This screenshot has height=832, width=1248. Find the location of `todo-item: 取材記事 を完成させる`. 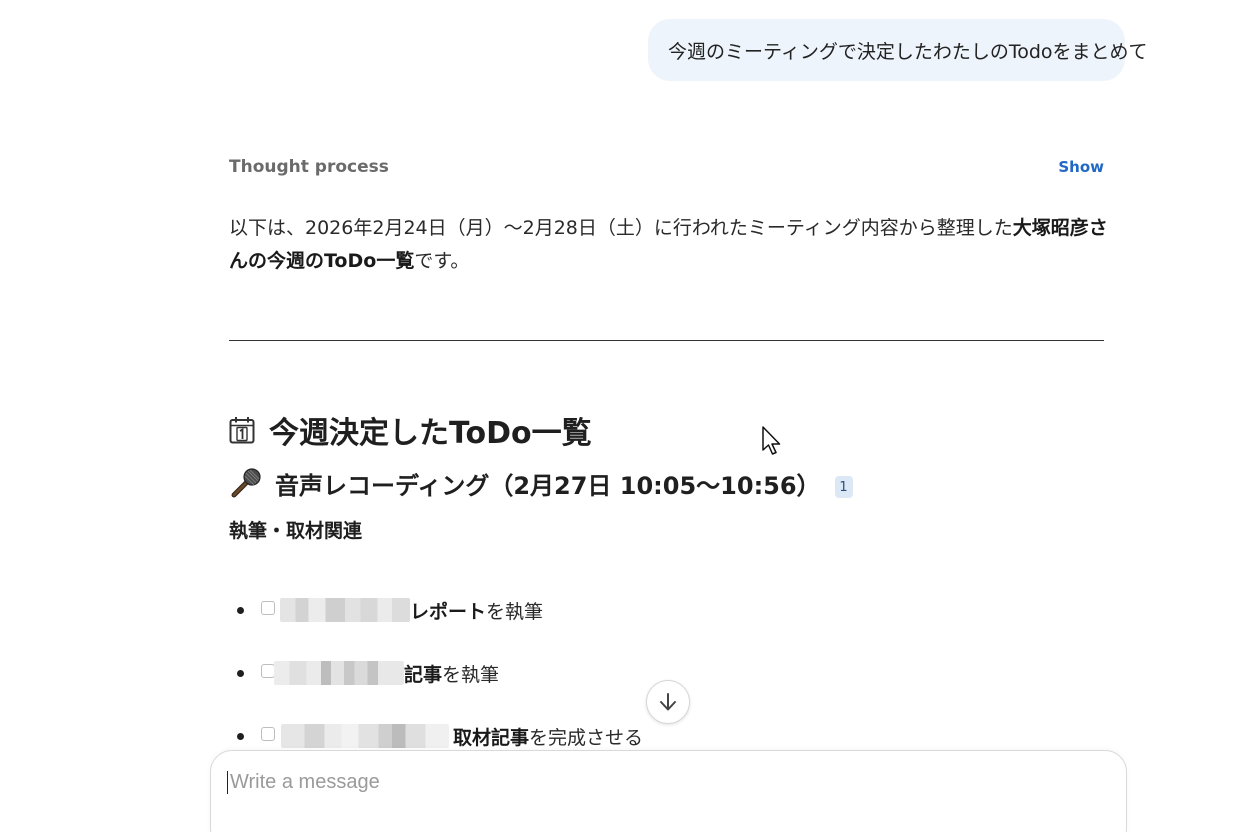

todo-item: 取材記事 を完成させる is located at coordinates (440, 736).